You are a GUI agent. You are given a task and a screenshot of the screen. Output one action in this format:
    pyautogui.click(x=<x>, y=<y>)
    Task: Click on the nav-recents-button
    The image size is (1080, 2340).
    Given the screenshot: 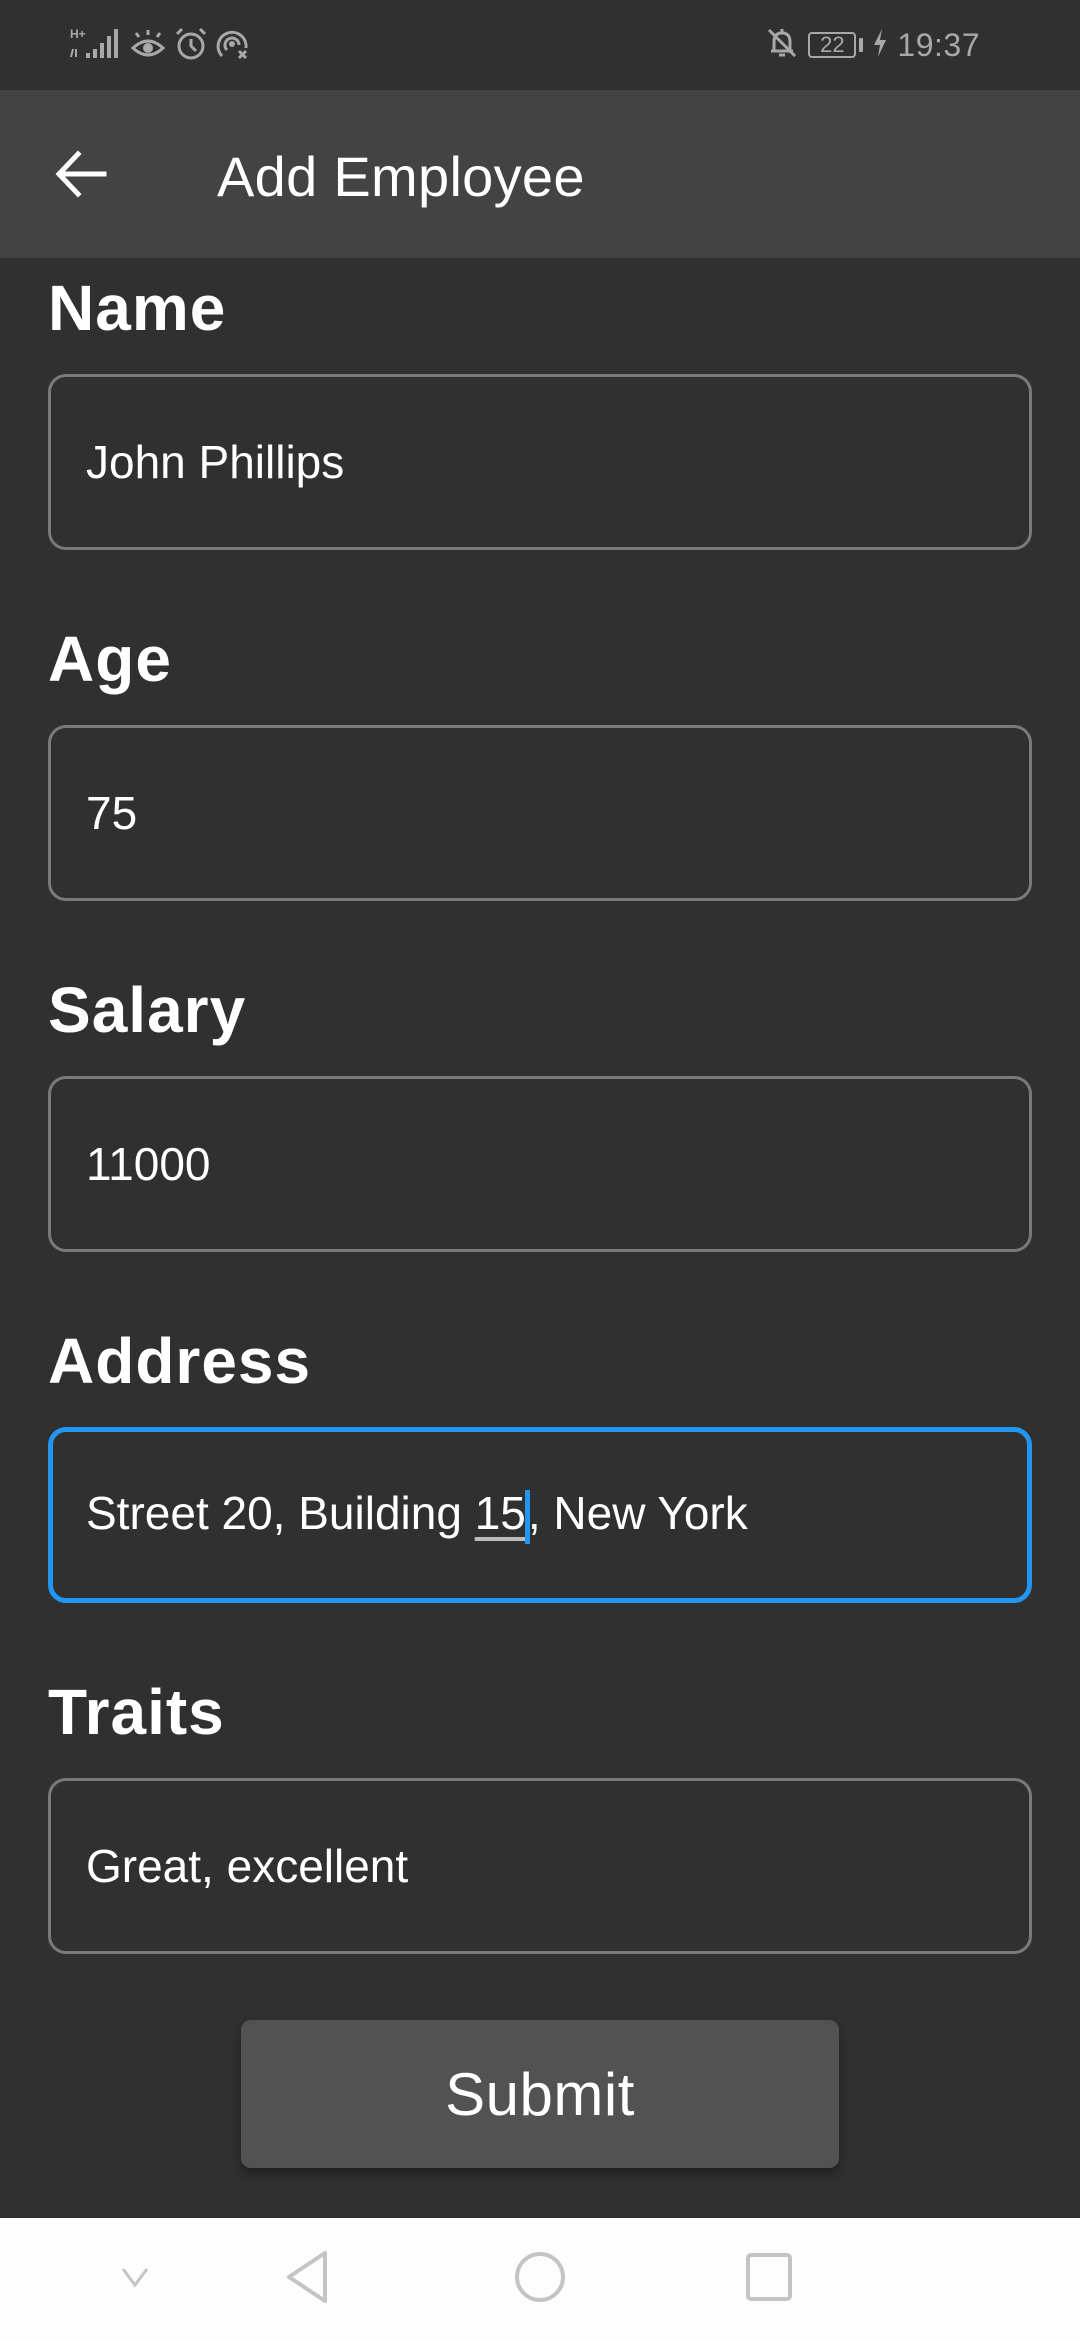 What is the action you would take?
    pyautogui.click(x=769, y=2279)
    